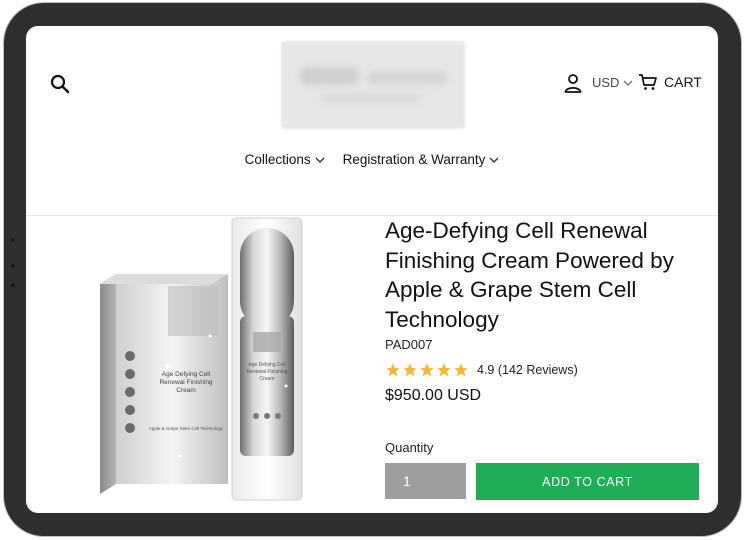 The image size is (745, 540). What do you see at coordinates (433, 395) in the screenshot?
I see `product-price: $950.00 USD` at bounding box center [433, 395].